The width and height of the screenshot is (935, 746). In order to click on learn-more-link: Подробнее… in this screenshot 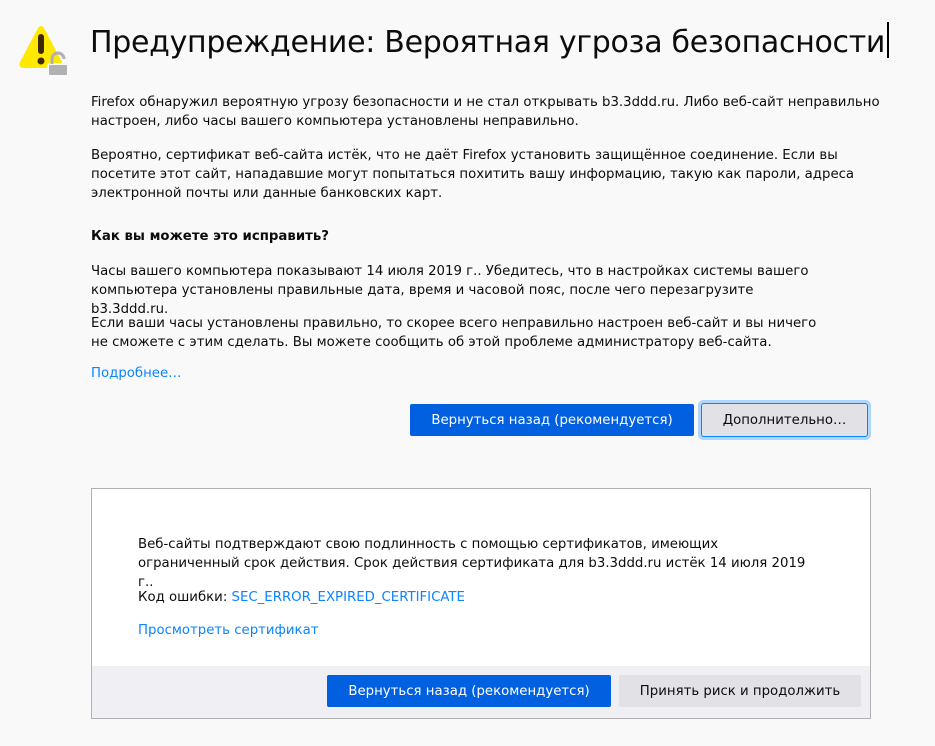, I will do `click(136, 373)`.